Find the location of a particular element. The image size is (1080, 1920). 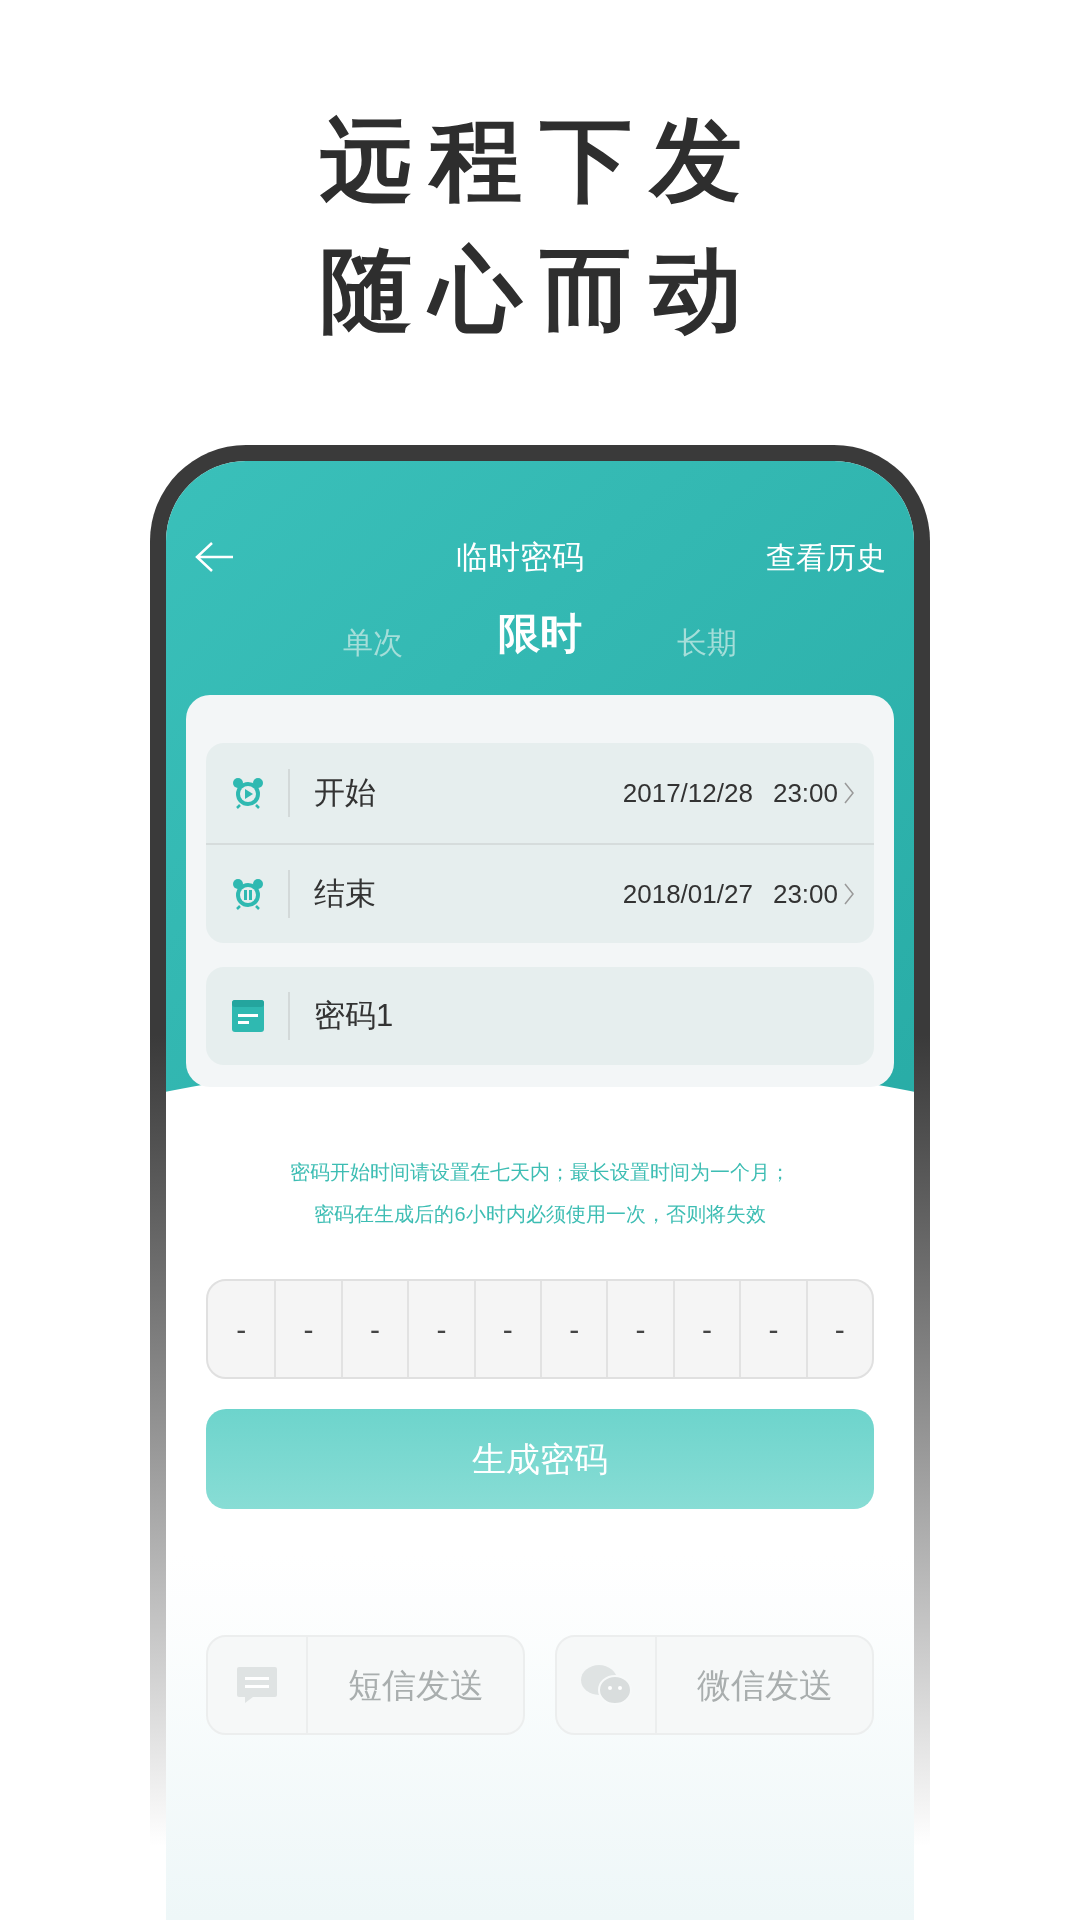

alarm-clock-play-icon is located at coordinates (248, 793).